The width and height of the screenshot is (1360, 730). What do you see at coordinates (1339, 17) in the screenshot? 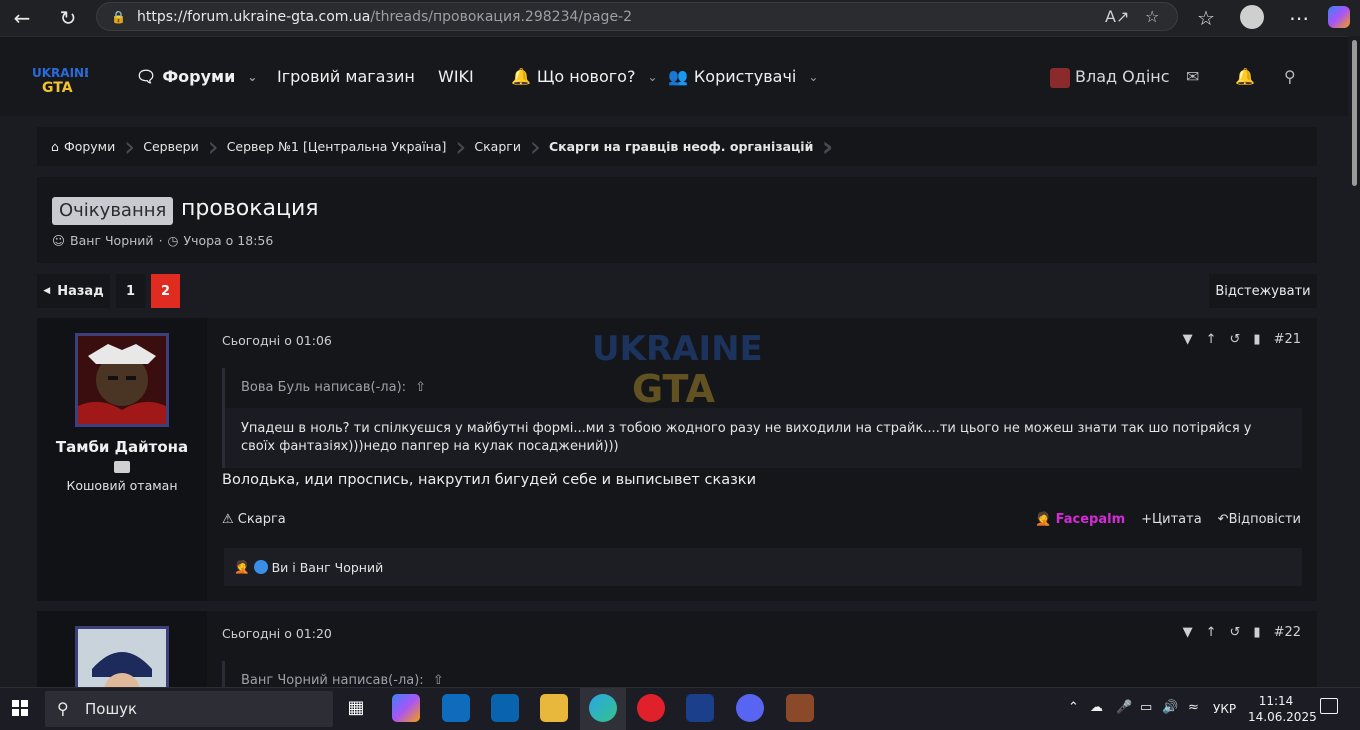
I see `copilot-icon` at bounding box center [1339, 17].